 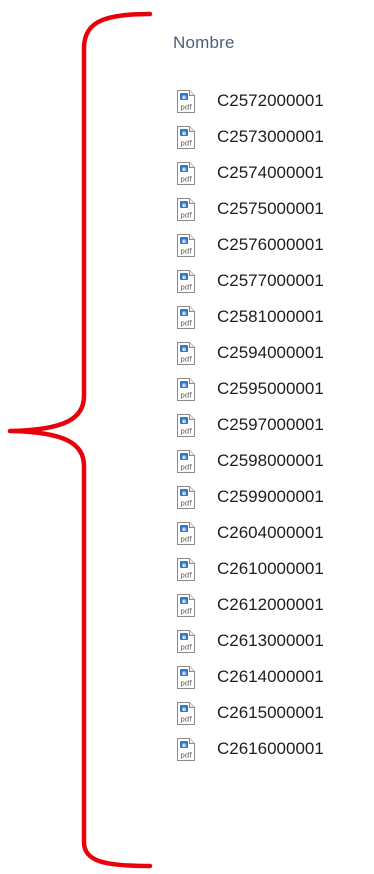 I want to click on file-list-item: e pdf C2604000001, so click(x=250, y=533).